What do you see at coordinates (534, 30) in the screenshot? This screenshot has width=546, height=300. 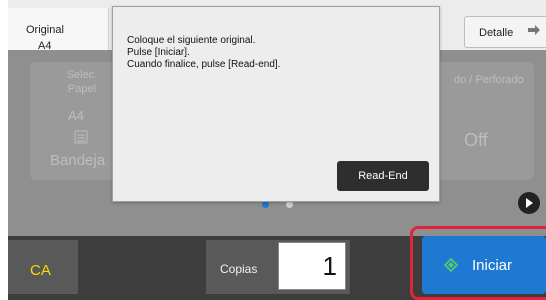 I see `arrow-right-icon` at bounding box center [534, 30].